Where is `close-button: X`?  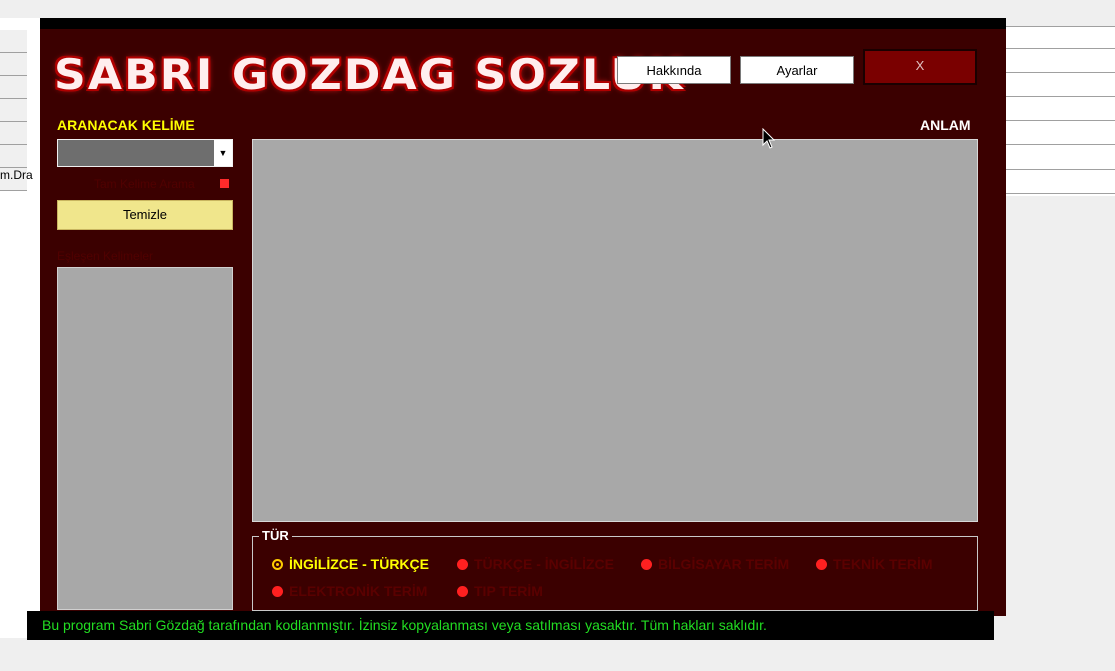
close-button: X is located at coordinates (920, 67).